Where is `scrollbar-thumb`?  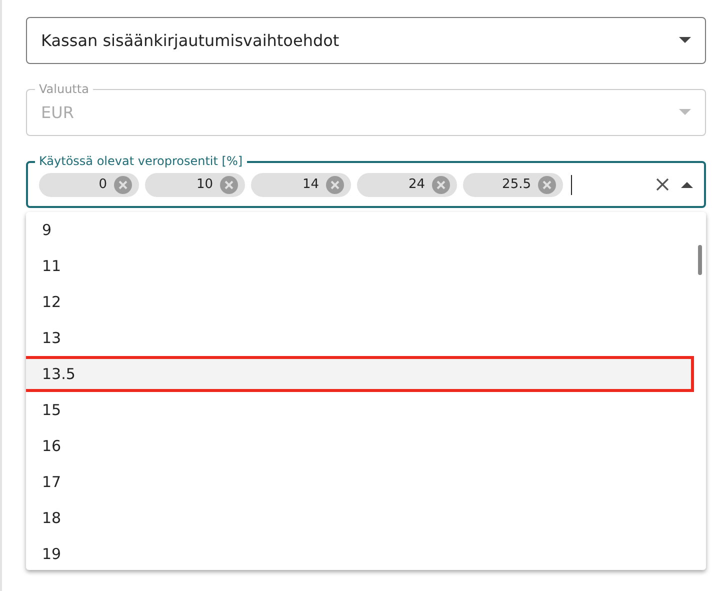 scrollbar-thumb is located at coordinates (700, 260).